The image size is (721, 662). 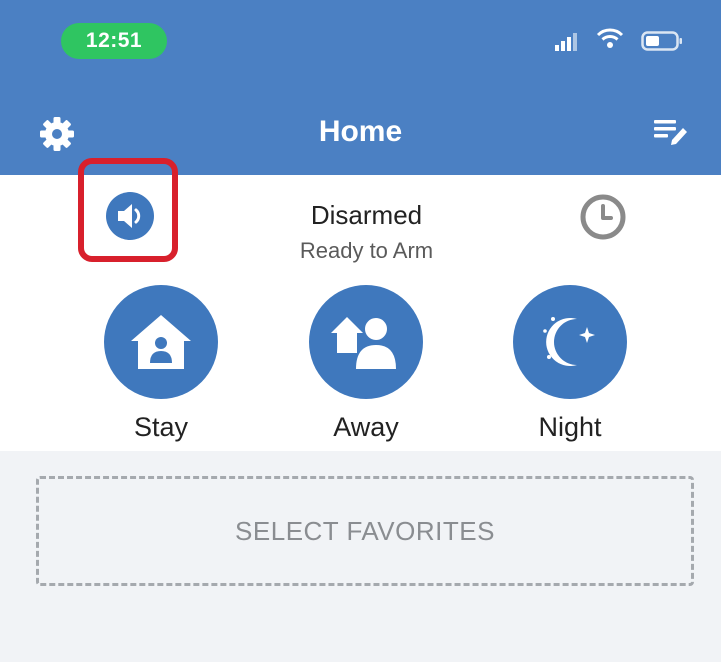 What do you see at coordinates (161, 427) in the screenshot?
I see `stay-mode-label: Stay` at bounding box center [161, 427].